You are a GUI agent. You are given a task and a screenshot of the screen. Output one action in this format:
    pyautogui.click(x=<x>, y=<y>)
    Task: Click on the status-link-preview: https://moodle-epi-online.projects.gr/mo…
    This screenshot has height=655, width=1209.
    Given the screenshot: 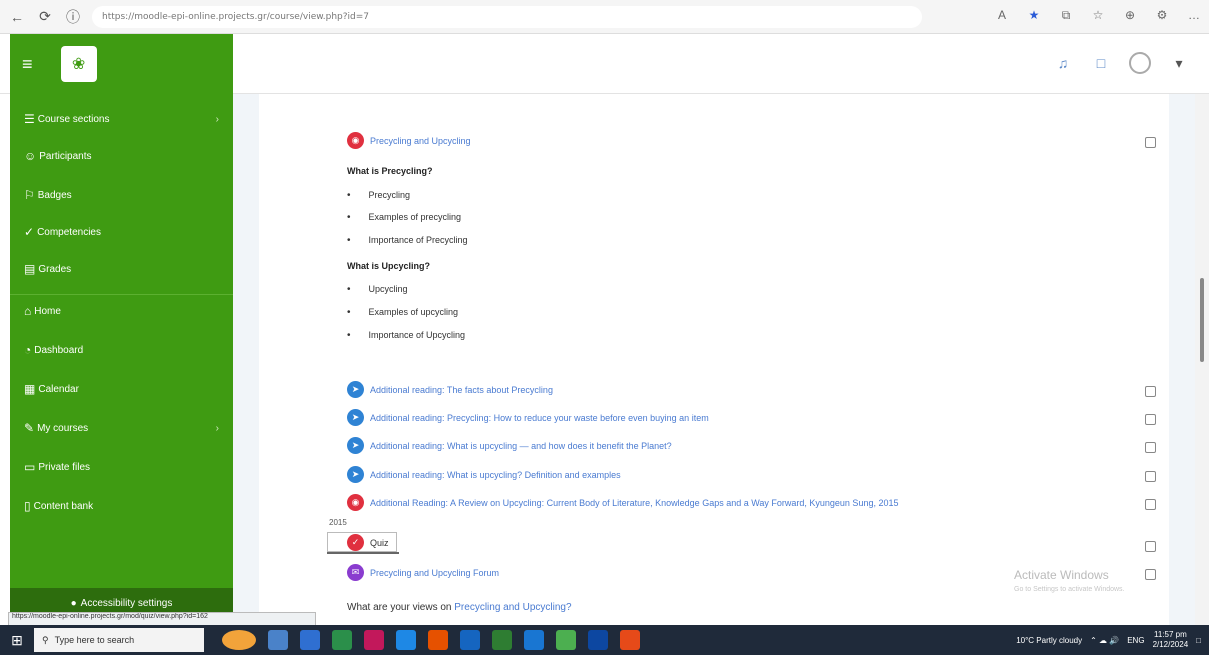 What is the action you would take?
    pyautogui.click(x=162, y=619)
    